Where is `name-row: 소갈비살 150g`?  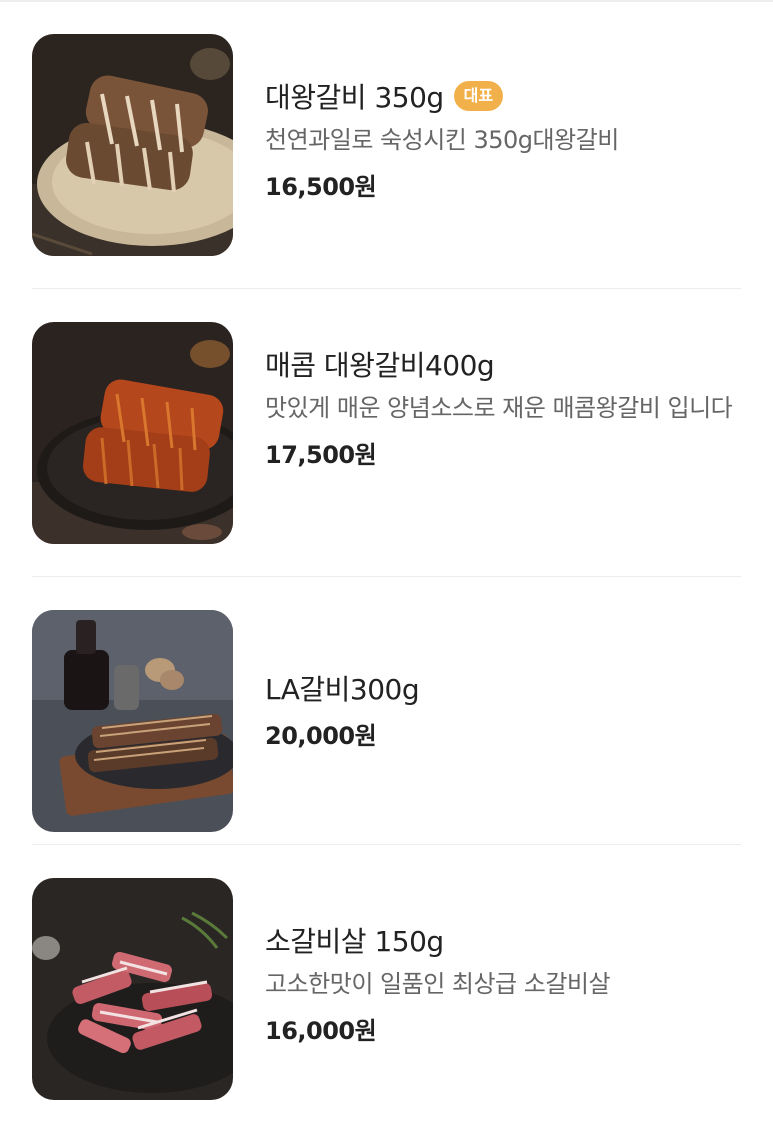 name-row: 소갈비살 150g is located at coordinates (503, 940).